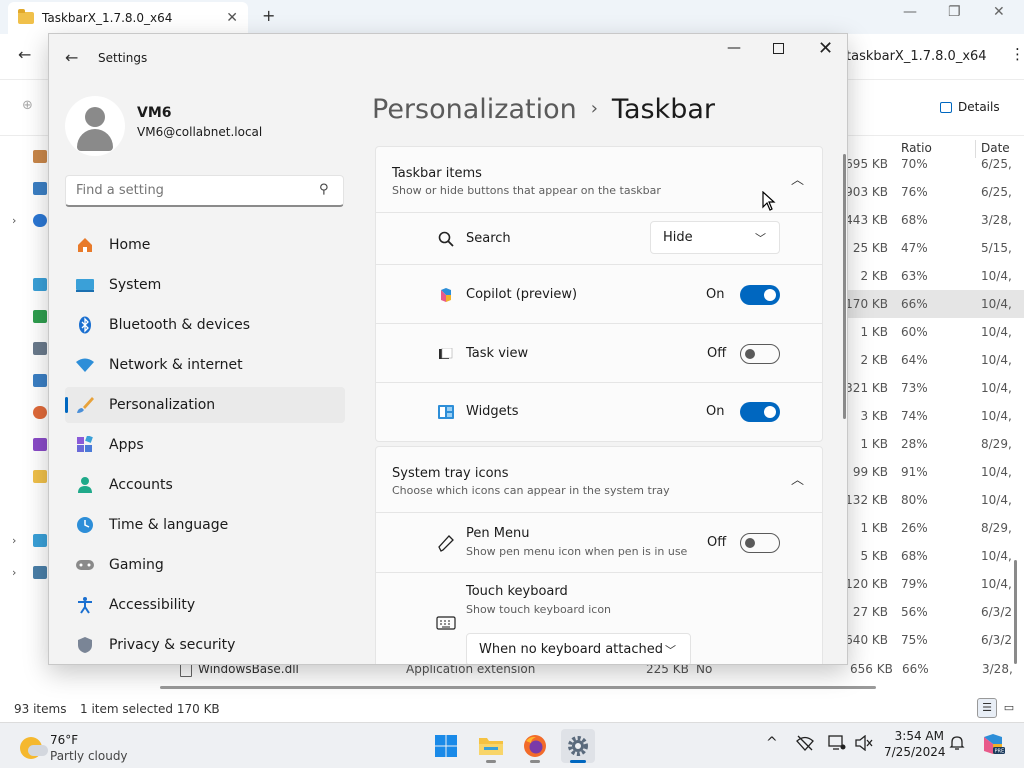 The image size is (1024, 768). Describe the element at coordinates (936, 248) in the screenshot. I see `table-row: 25 KB 47% 5/15,` at that location.